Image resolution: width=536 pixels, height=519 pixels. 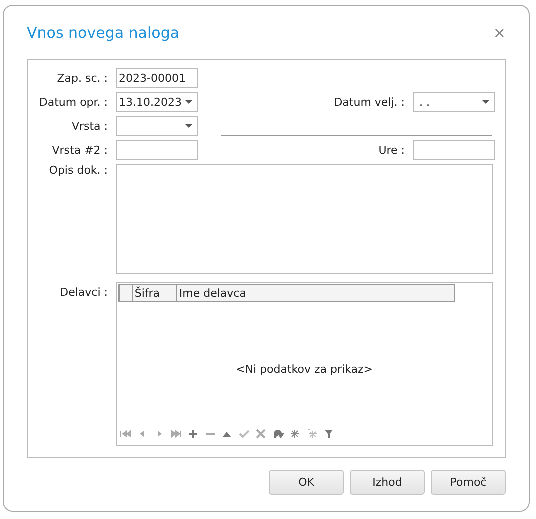 What do you see at coordinates (304, 219) in the screenshot?
I see `text-area` at bounding box center [304, 219].